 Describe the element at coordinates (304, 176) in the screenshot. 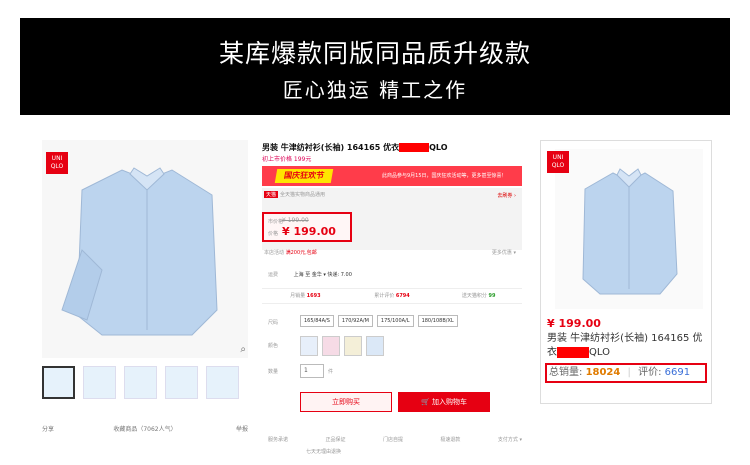

I see `promo-badge: 国庆狂欢节` at that location.